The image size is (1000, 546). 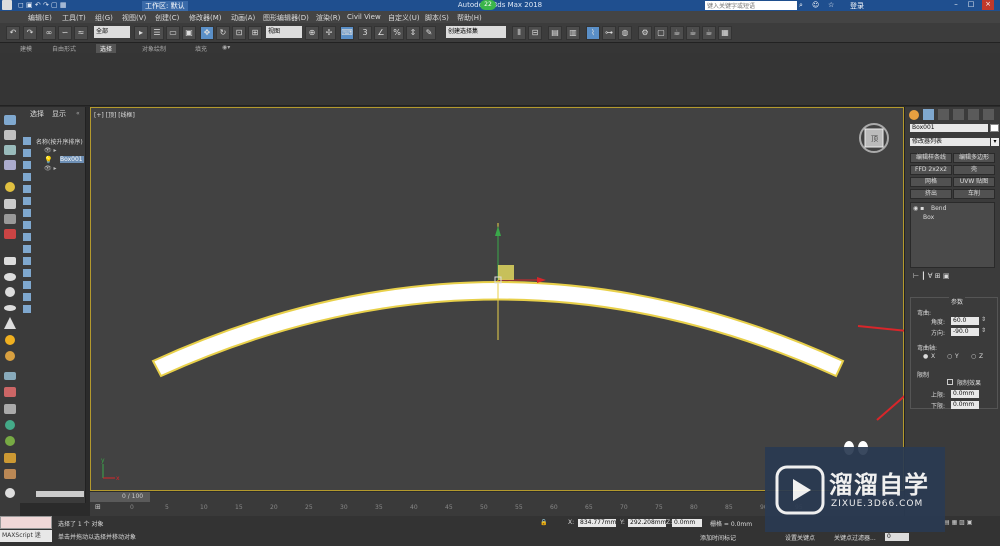 I want to click on menu-group: 组(G), so click(x=104, y=18).